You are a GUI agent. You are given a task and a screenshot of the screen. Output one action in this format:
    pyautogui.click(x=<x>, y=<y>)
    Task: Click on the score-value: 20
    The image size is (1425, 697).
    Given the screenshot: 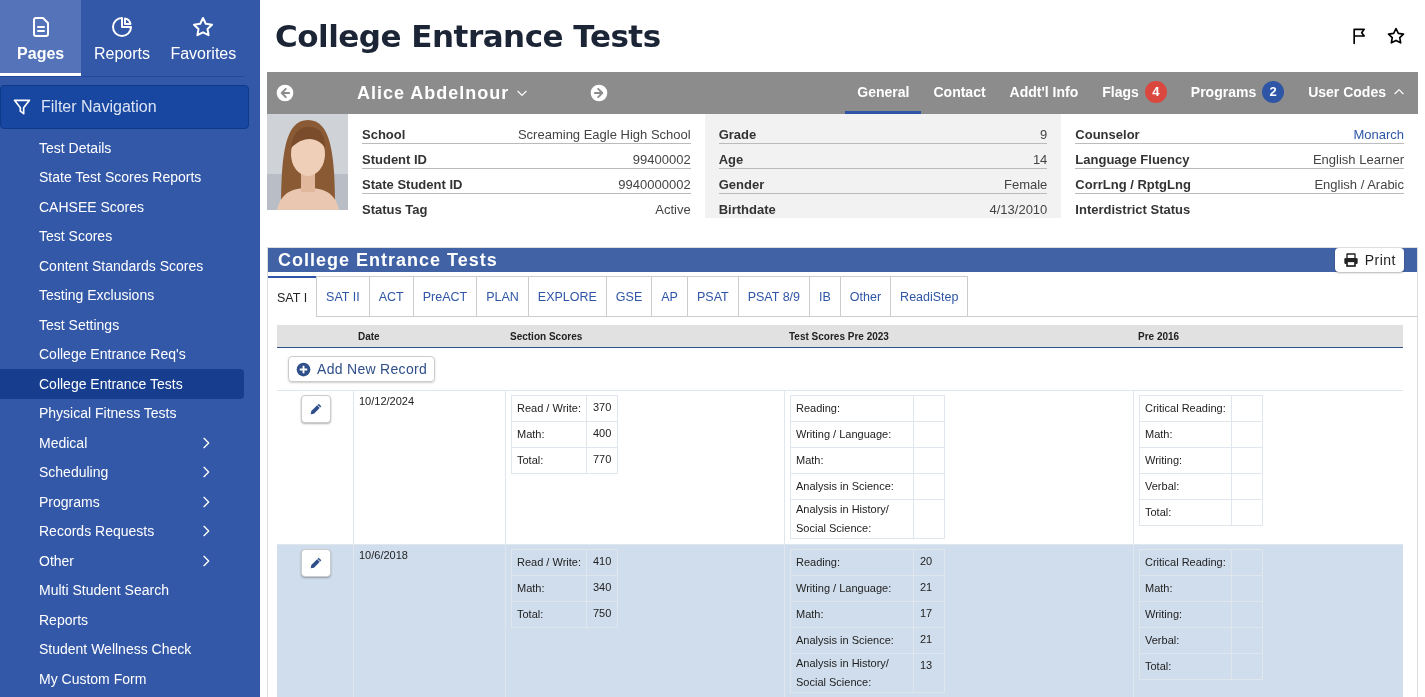 What is the action you would take?
    pyautogui.click(x=926, y=561)
    